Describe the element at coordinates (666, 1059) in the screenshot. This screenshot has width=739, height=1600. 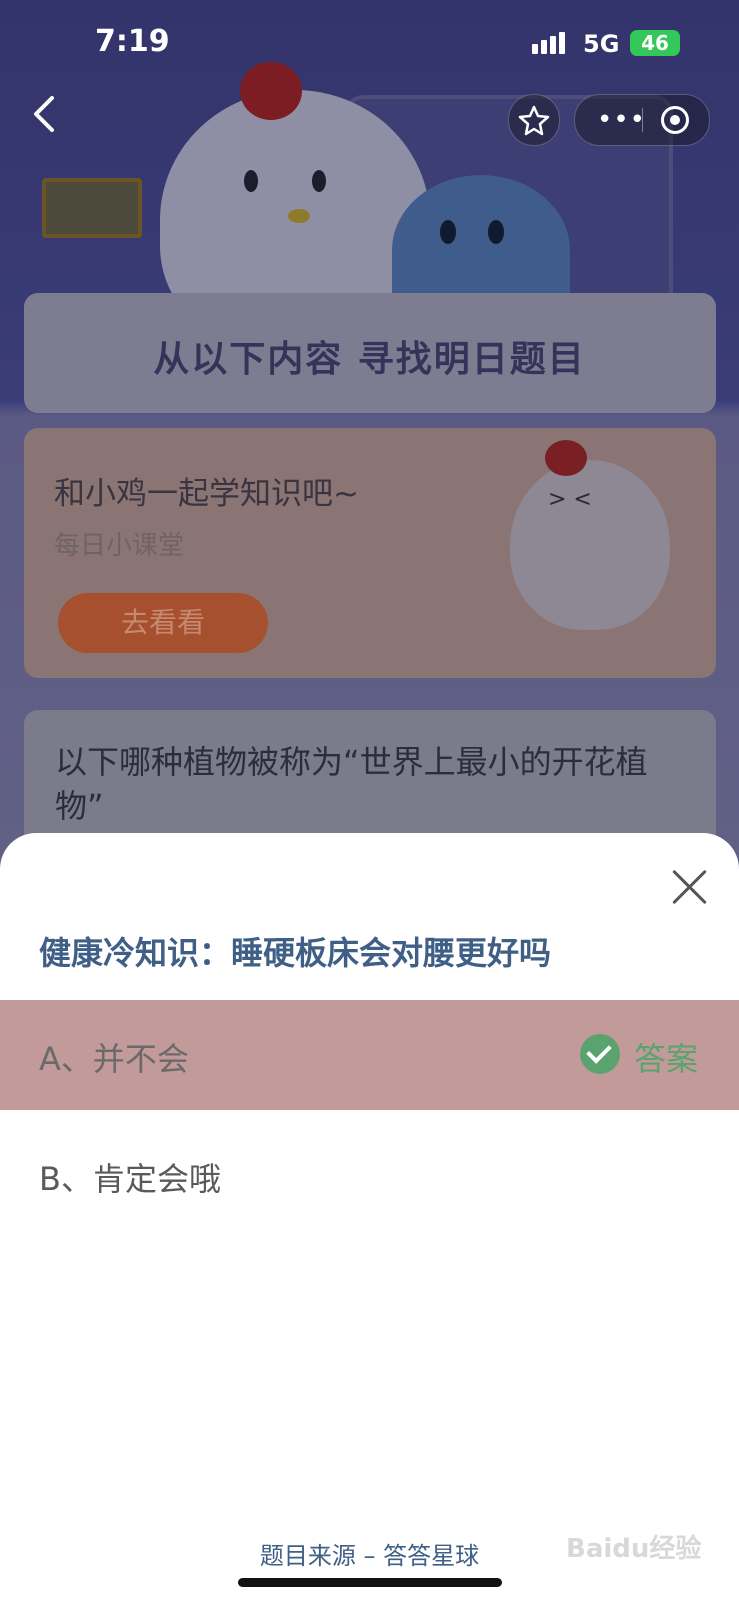
I see `answer-label: 答案` at that location.